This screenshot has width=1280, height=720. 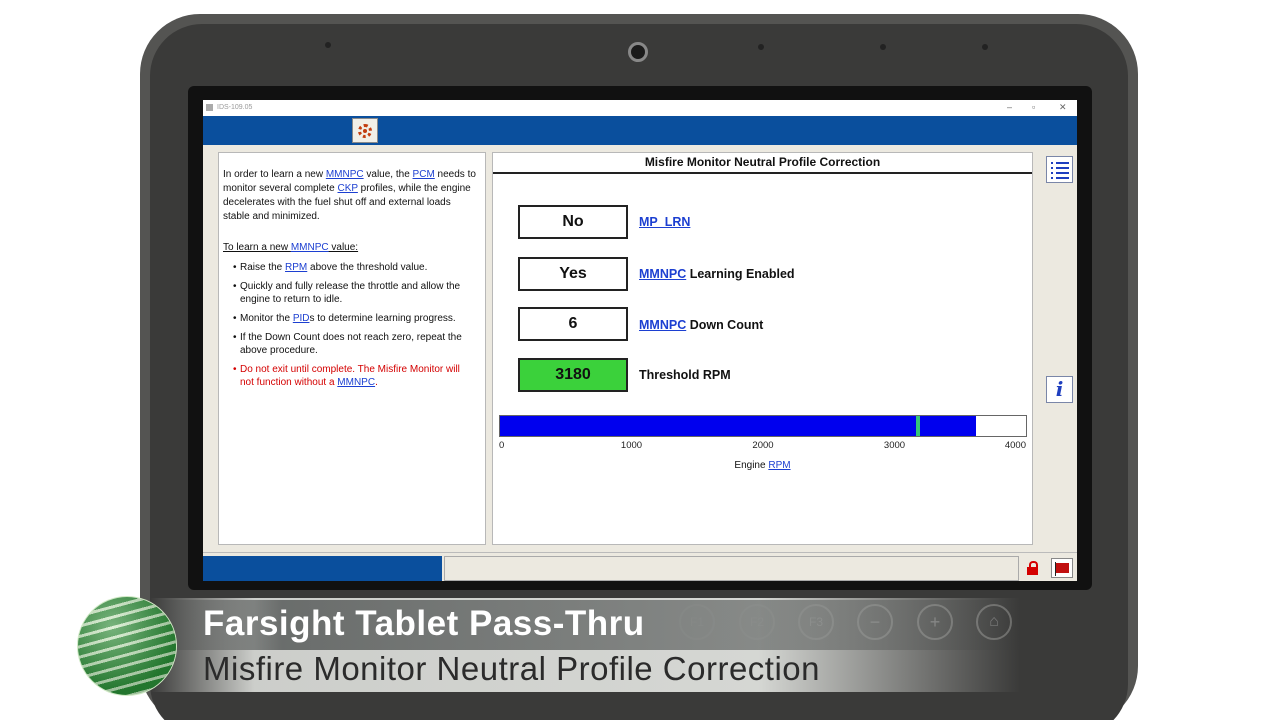 What do you see at coordinates (235, 107) in the screenshot?
I see `window-title: IDS-109.05` at bounding box center [235, 107].